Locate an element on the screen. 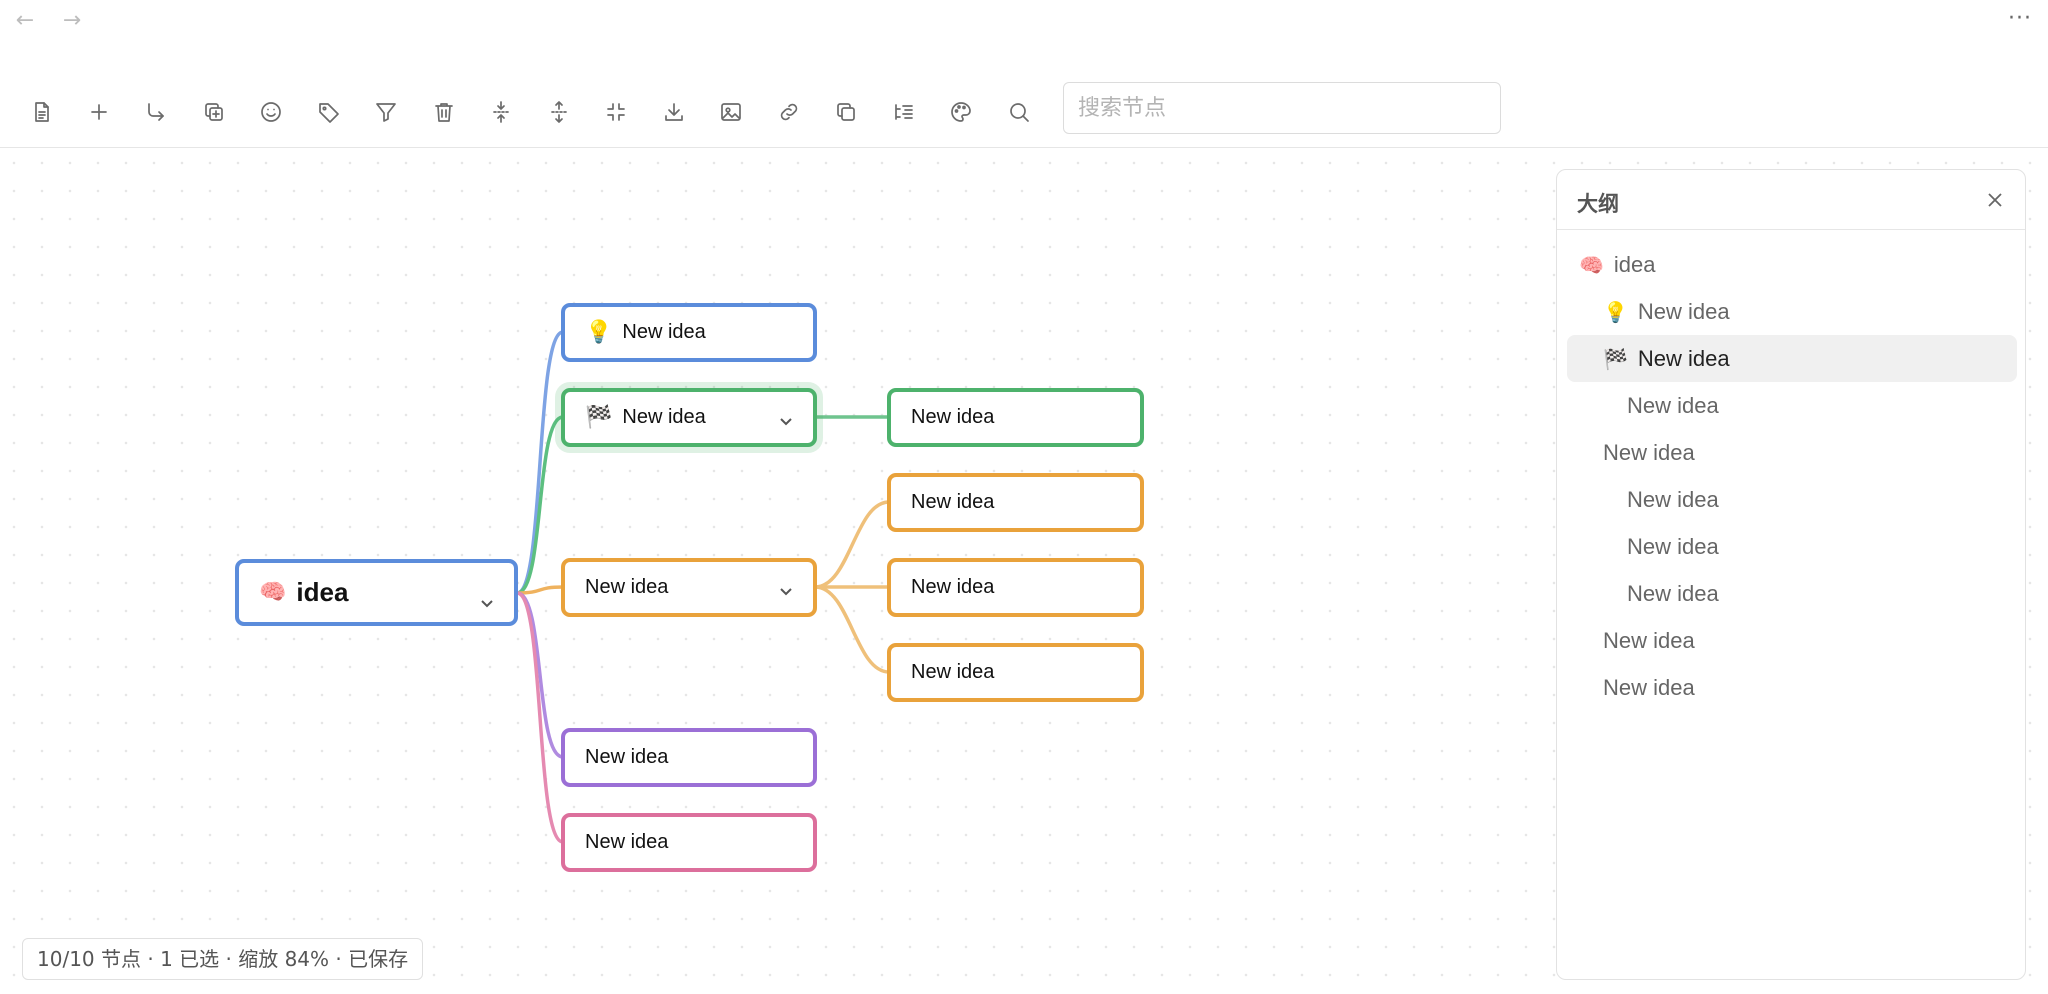 The width and height of the screenshot is (2048, 994). document-icon is located at coordinates (42, 112).